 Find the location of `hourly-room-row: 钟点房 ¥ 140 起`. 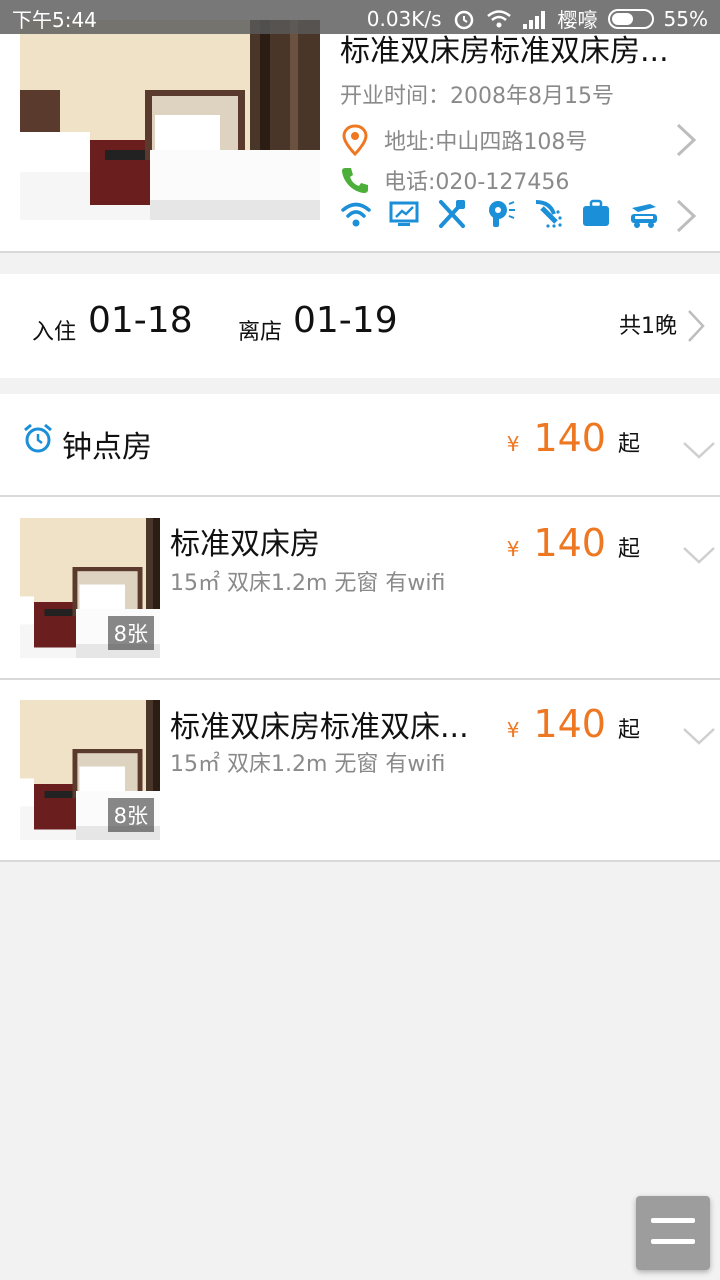

hourly-room-row: 钟点房 ¥ 140 起 is located at coordinates (360, 445).